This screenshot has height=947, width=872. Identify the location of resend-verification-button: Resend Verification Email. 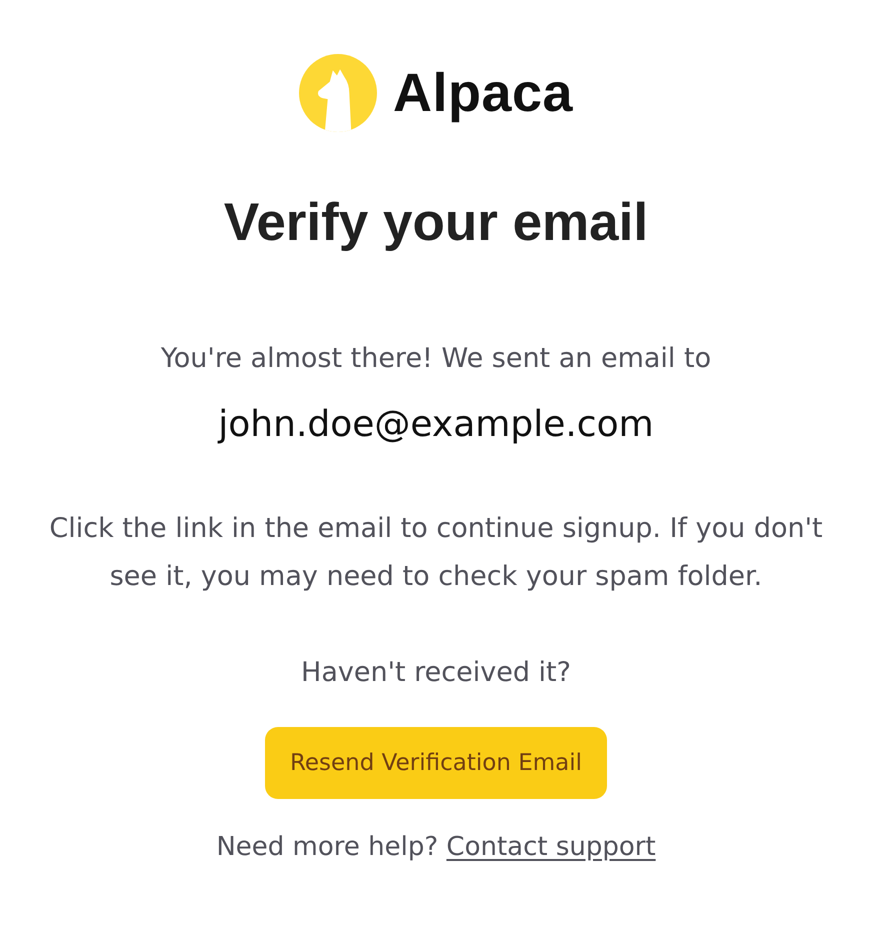
(436, 763).